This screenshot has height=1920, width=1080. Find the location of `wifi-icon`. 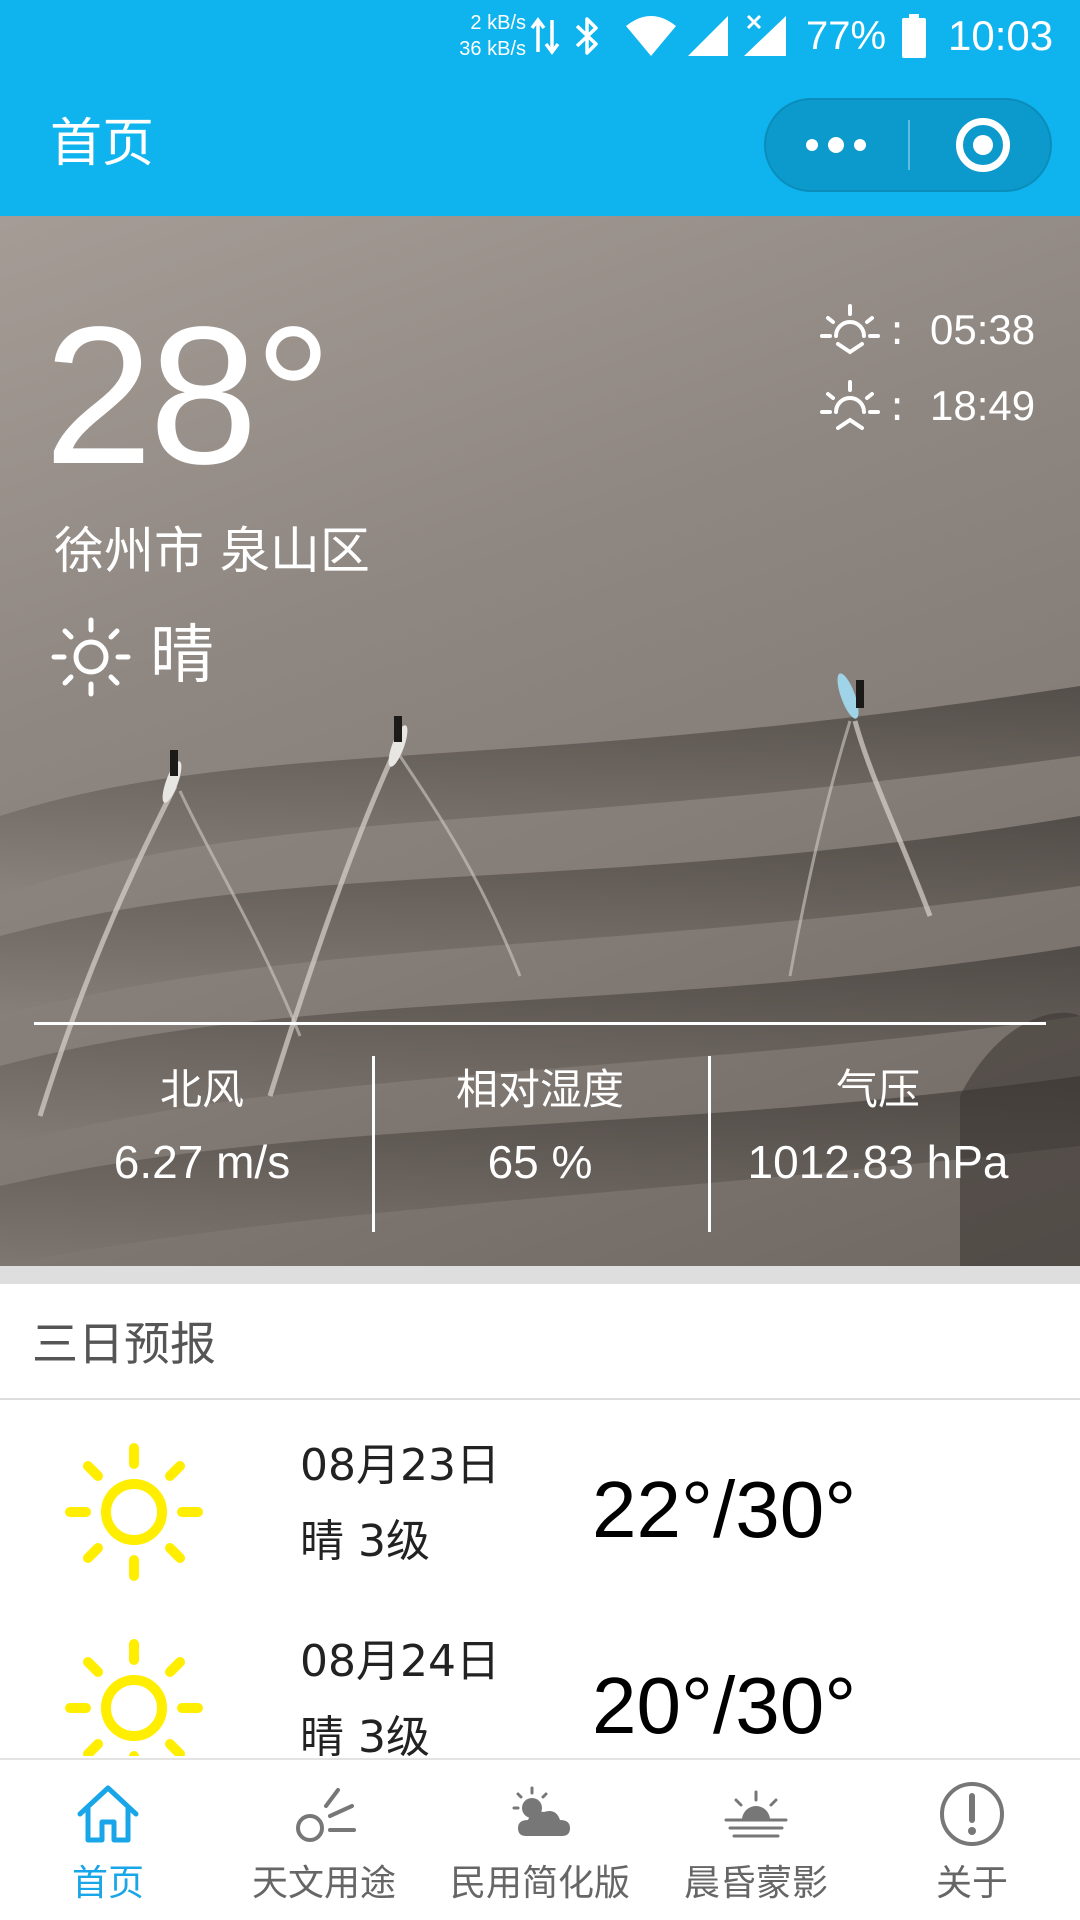

wifi-icon is located at coordinates (651, 36).